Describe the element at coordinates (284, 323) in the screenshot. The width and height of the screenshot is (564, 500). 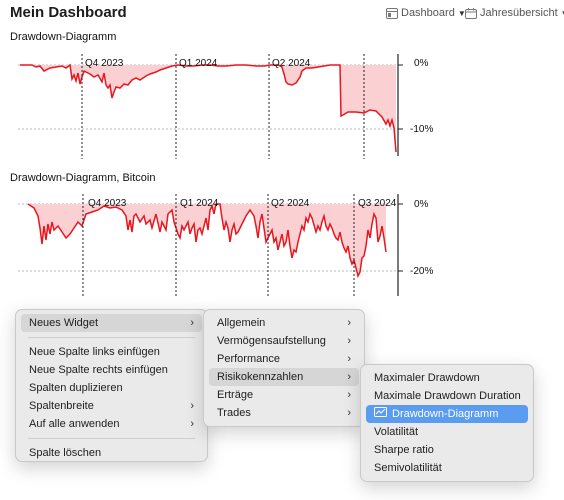
I see `menu-item-general: Allgemein ›` at that location.